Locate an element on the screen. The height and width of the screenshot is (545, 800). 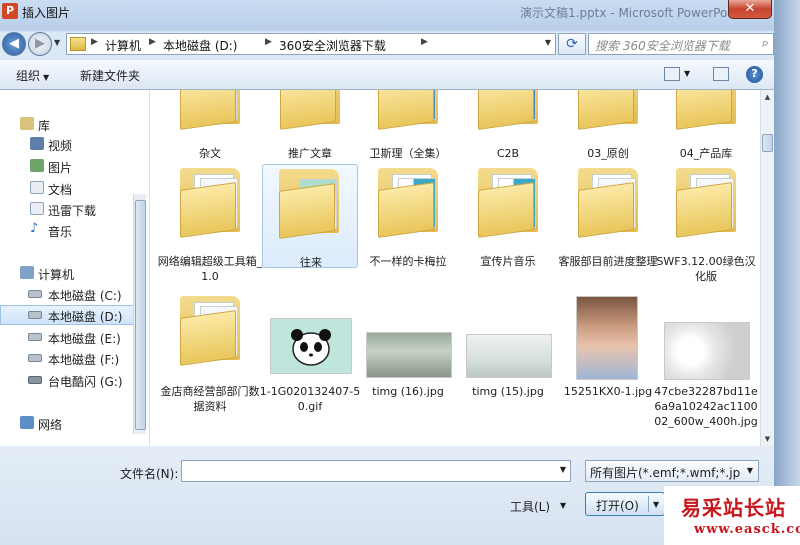
folder-item: SWF3.12.00绿色汉化版 is located at coordinates (706, 224).